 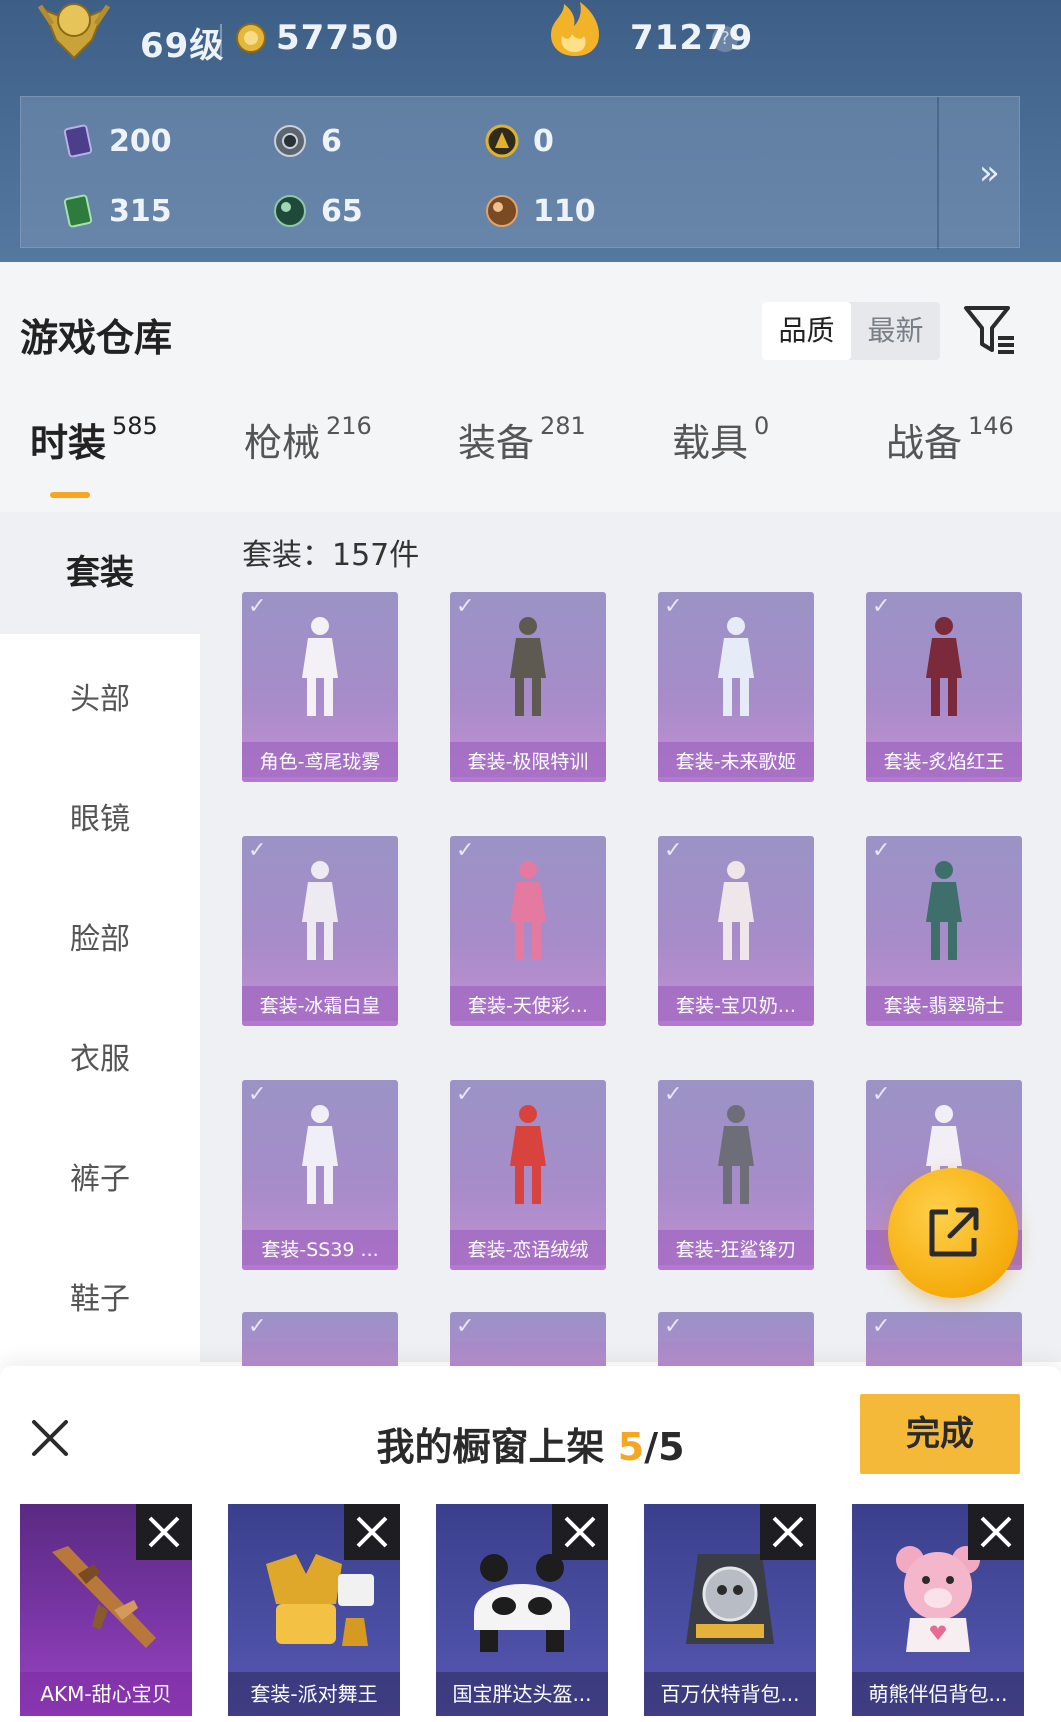 What do you see at coordinates (106, 1610) in the screenshot?
I see `showcase-slot: AKM-甜心宝贝` at bounding box center [106, 1610].